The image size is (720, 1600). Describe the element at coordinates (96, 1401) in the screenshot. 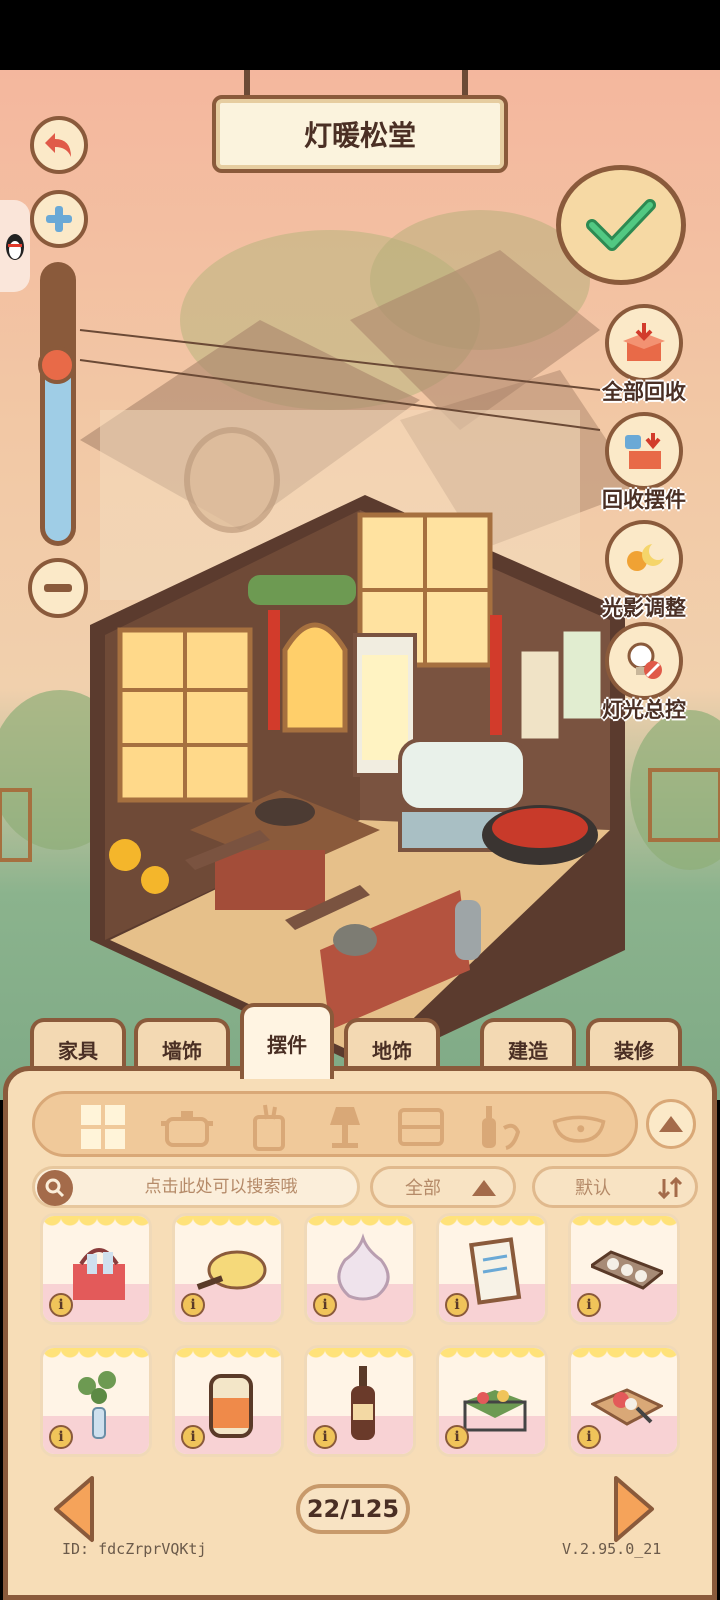

I see `plant-vase-item: i` at that location.